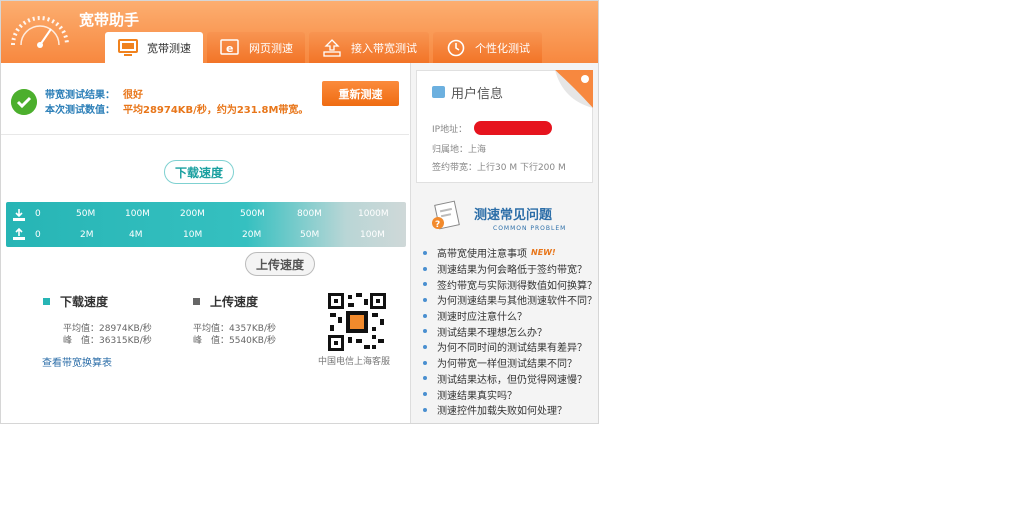 The width and height of the screenshot is (1023, 522). What do you see at coordinates (360, 93) in the screenshot?
I see `retest-button: 重新测速` at bounding box center [360, 93].